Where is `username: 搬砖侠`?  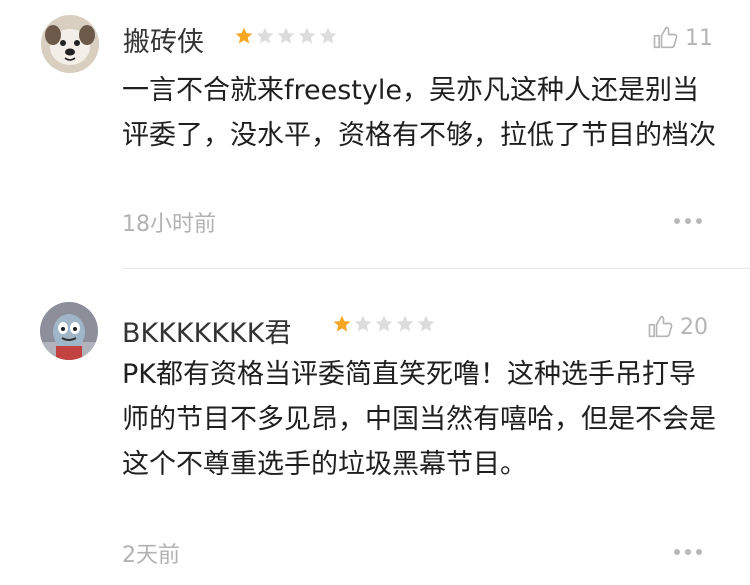
username: 搬砖侠 is located at coordinates (163, 39).